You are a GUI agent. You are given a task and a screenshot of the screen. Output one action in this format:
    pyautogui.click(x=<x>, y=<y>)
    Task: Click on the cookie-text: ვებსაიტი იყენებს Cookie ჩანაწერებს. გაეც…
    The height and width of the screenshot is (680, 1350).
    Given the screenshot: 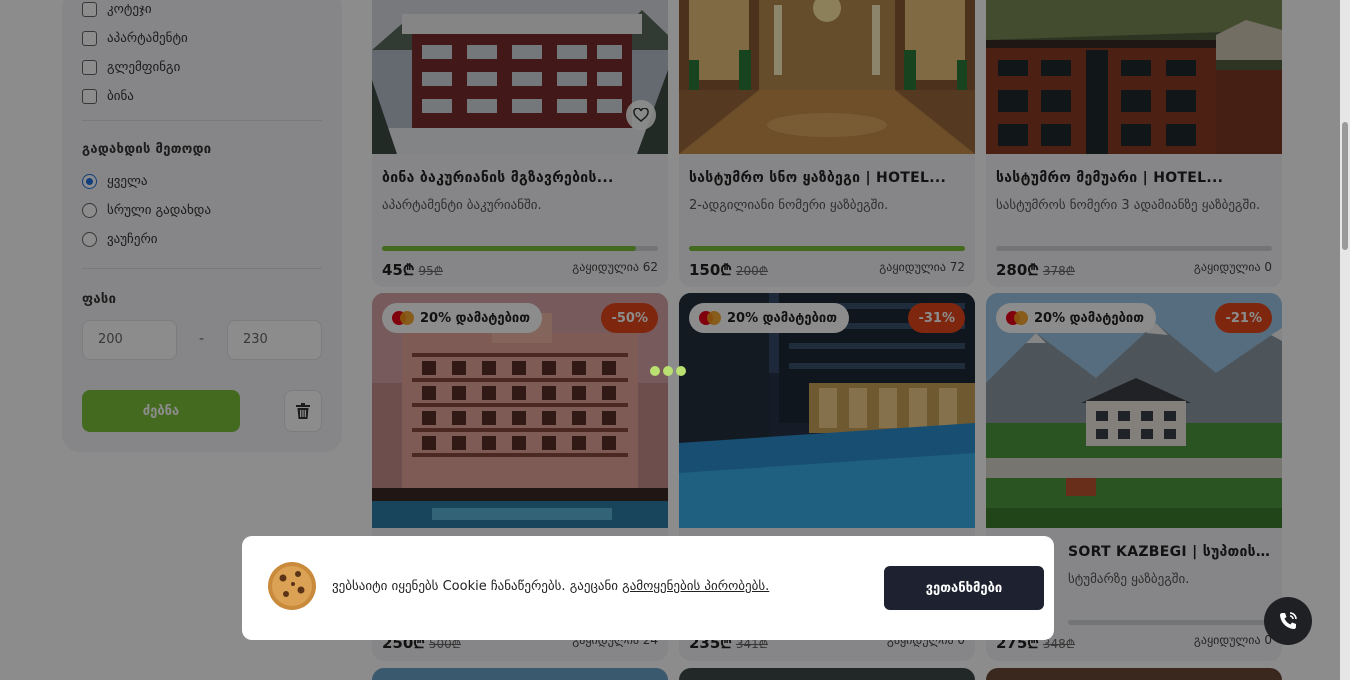 What is the action you would take?
    pyautogui.click(x=550, y=586)
    